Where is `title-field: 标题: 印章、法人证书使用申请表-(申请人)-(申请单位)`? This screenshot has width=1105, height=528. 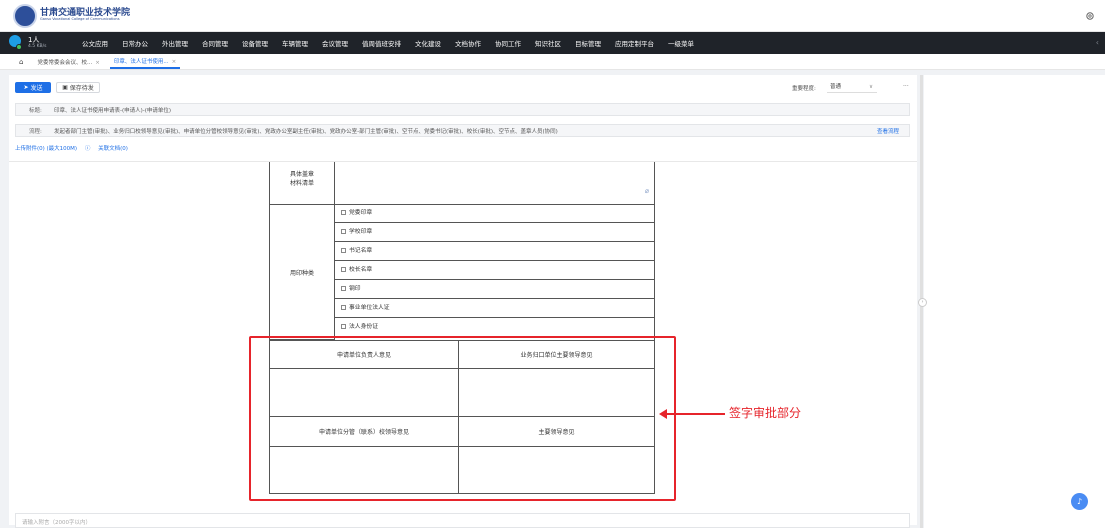 title-field: 标题: 印章、法人证书使用申请表-(申请人)-(申请单位) is located at coordinates (462, 109).